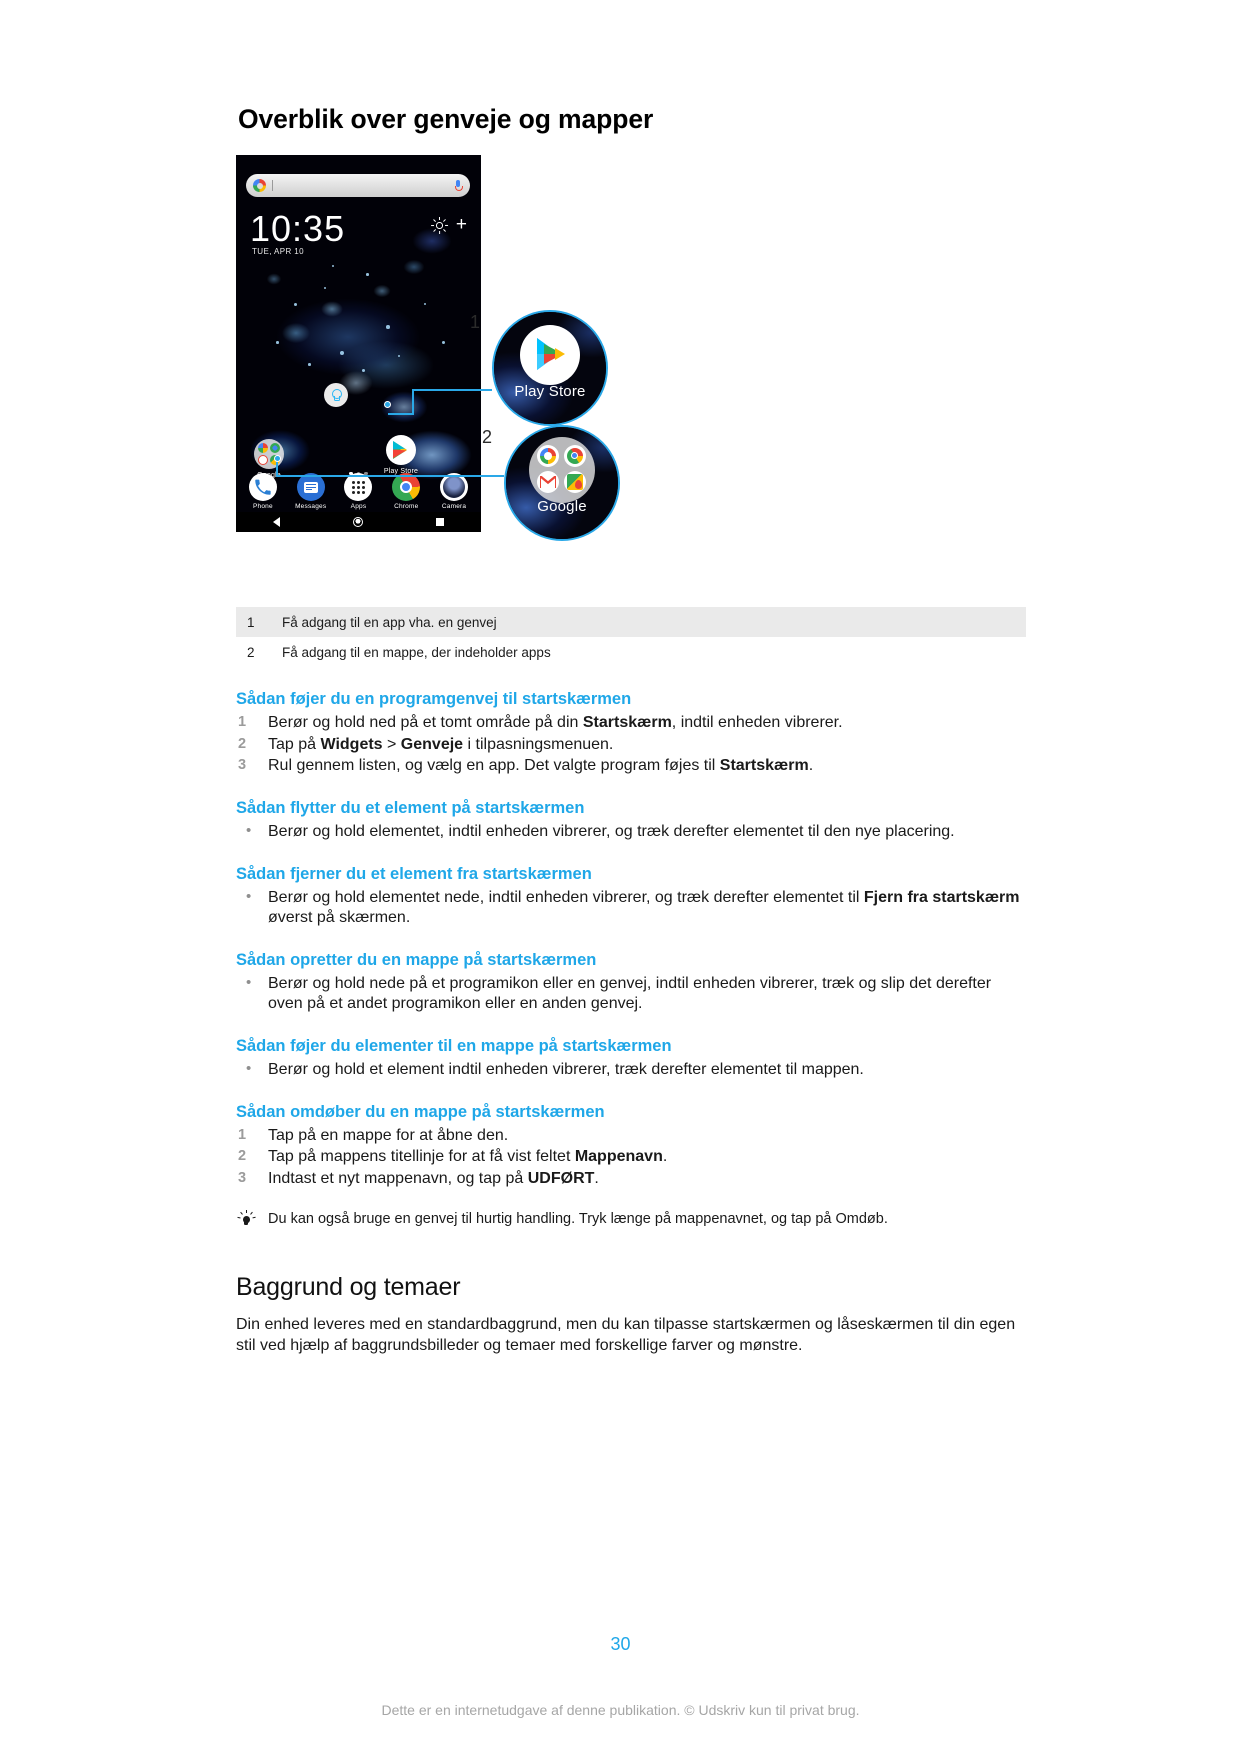  I want to click on add-widget-icon: +, so click(461, 224).